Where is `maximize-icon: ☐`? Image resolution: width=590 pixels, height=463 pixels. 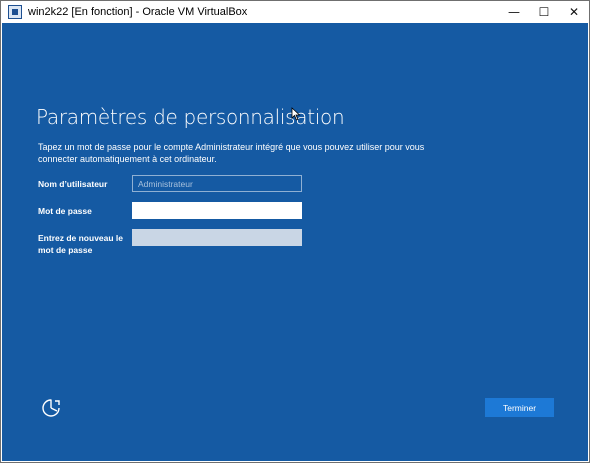 maximize-icon: ☐ is located at coordinates (544, 12).